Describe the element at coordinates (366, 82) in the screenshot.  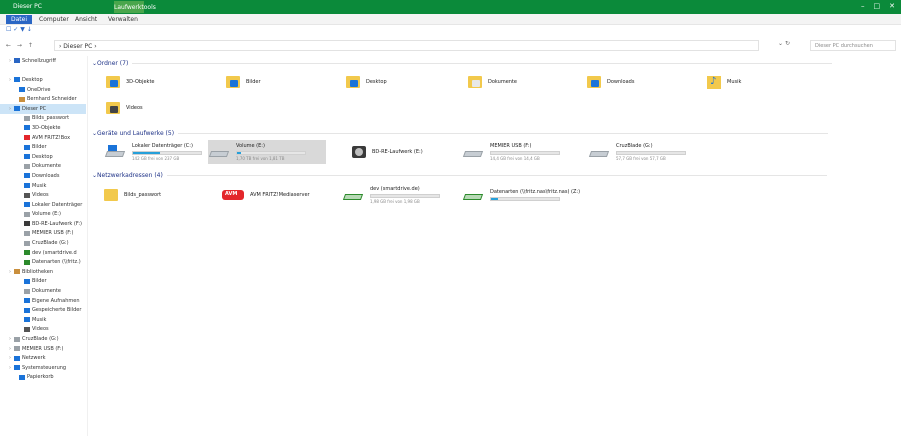
I see `folder-tile: Desktop` at that location.